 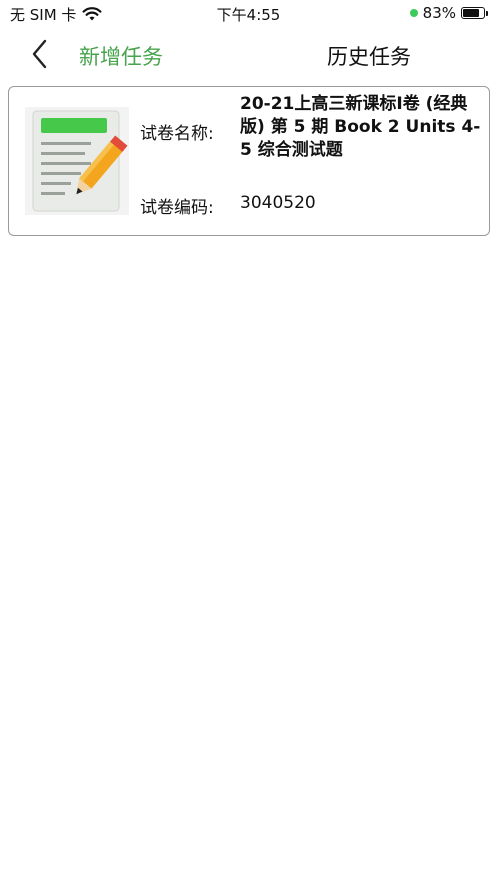 What do you see at coordinates (177, 134) in the screenshot?
I see `paper-name-label: 试卷名称:` at bounding box center [177, 134].